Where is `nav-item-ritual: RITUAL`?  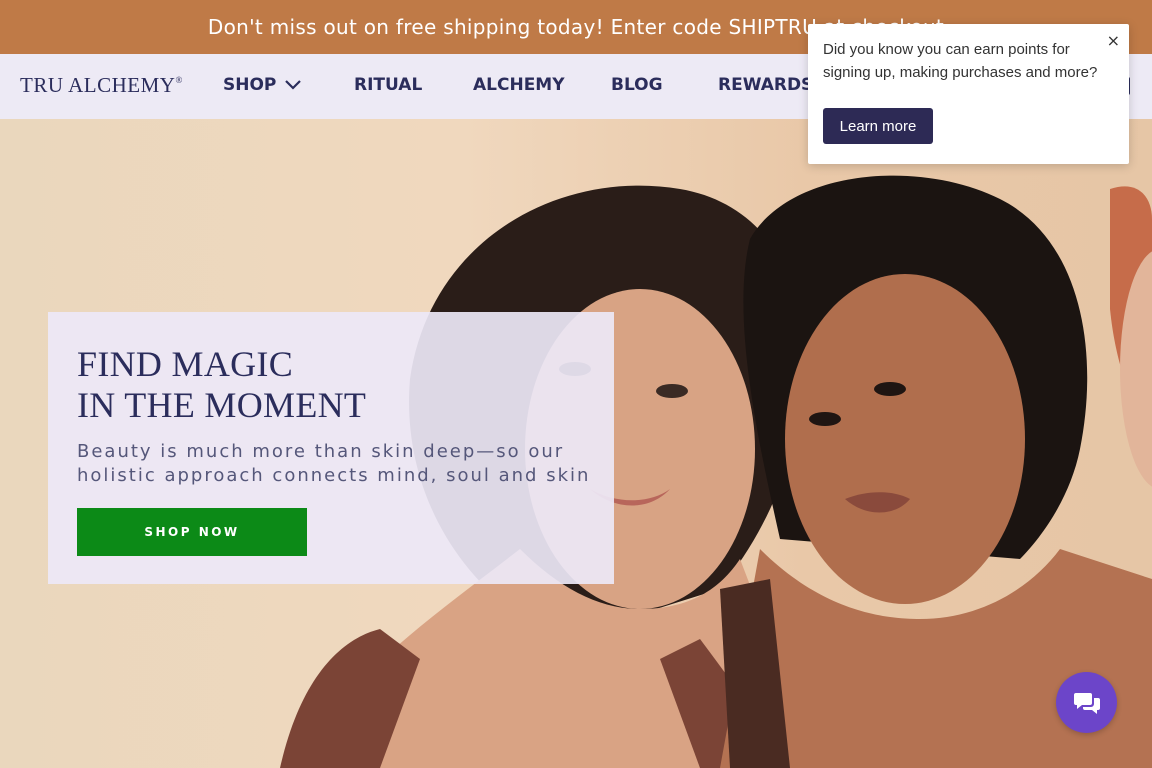
nav-item-ritual: RITUAL is located at coordinates (388, 85).